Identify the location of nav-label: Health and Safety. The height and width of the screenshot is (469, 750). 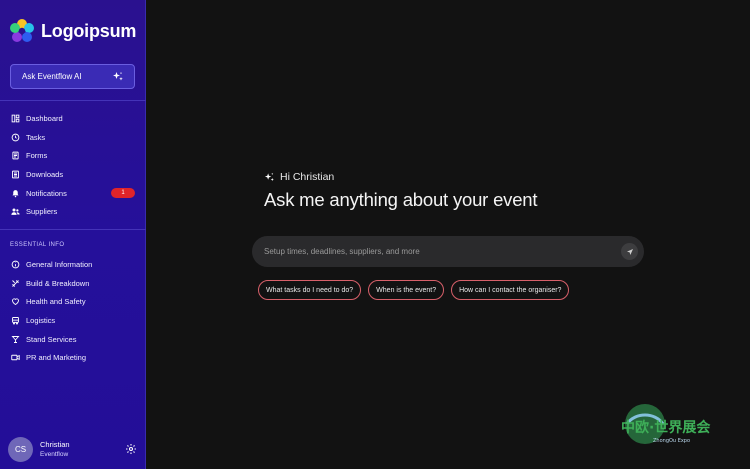
(56, 302).